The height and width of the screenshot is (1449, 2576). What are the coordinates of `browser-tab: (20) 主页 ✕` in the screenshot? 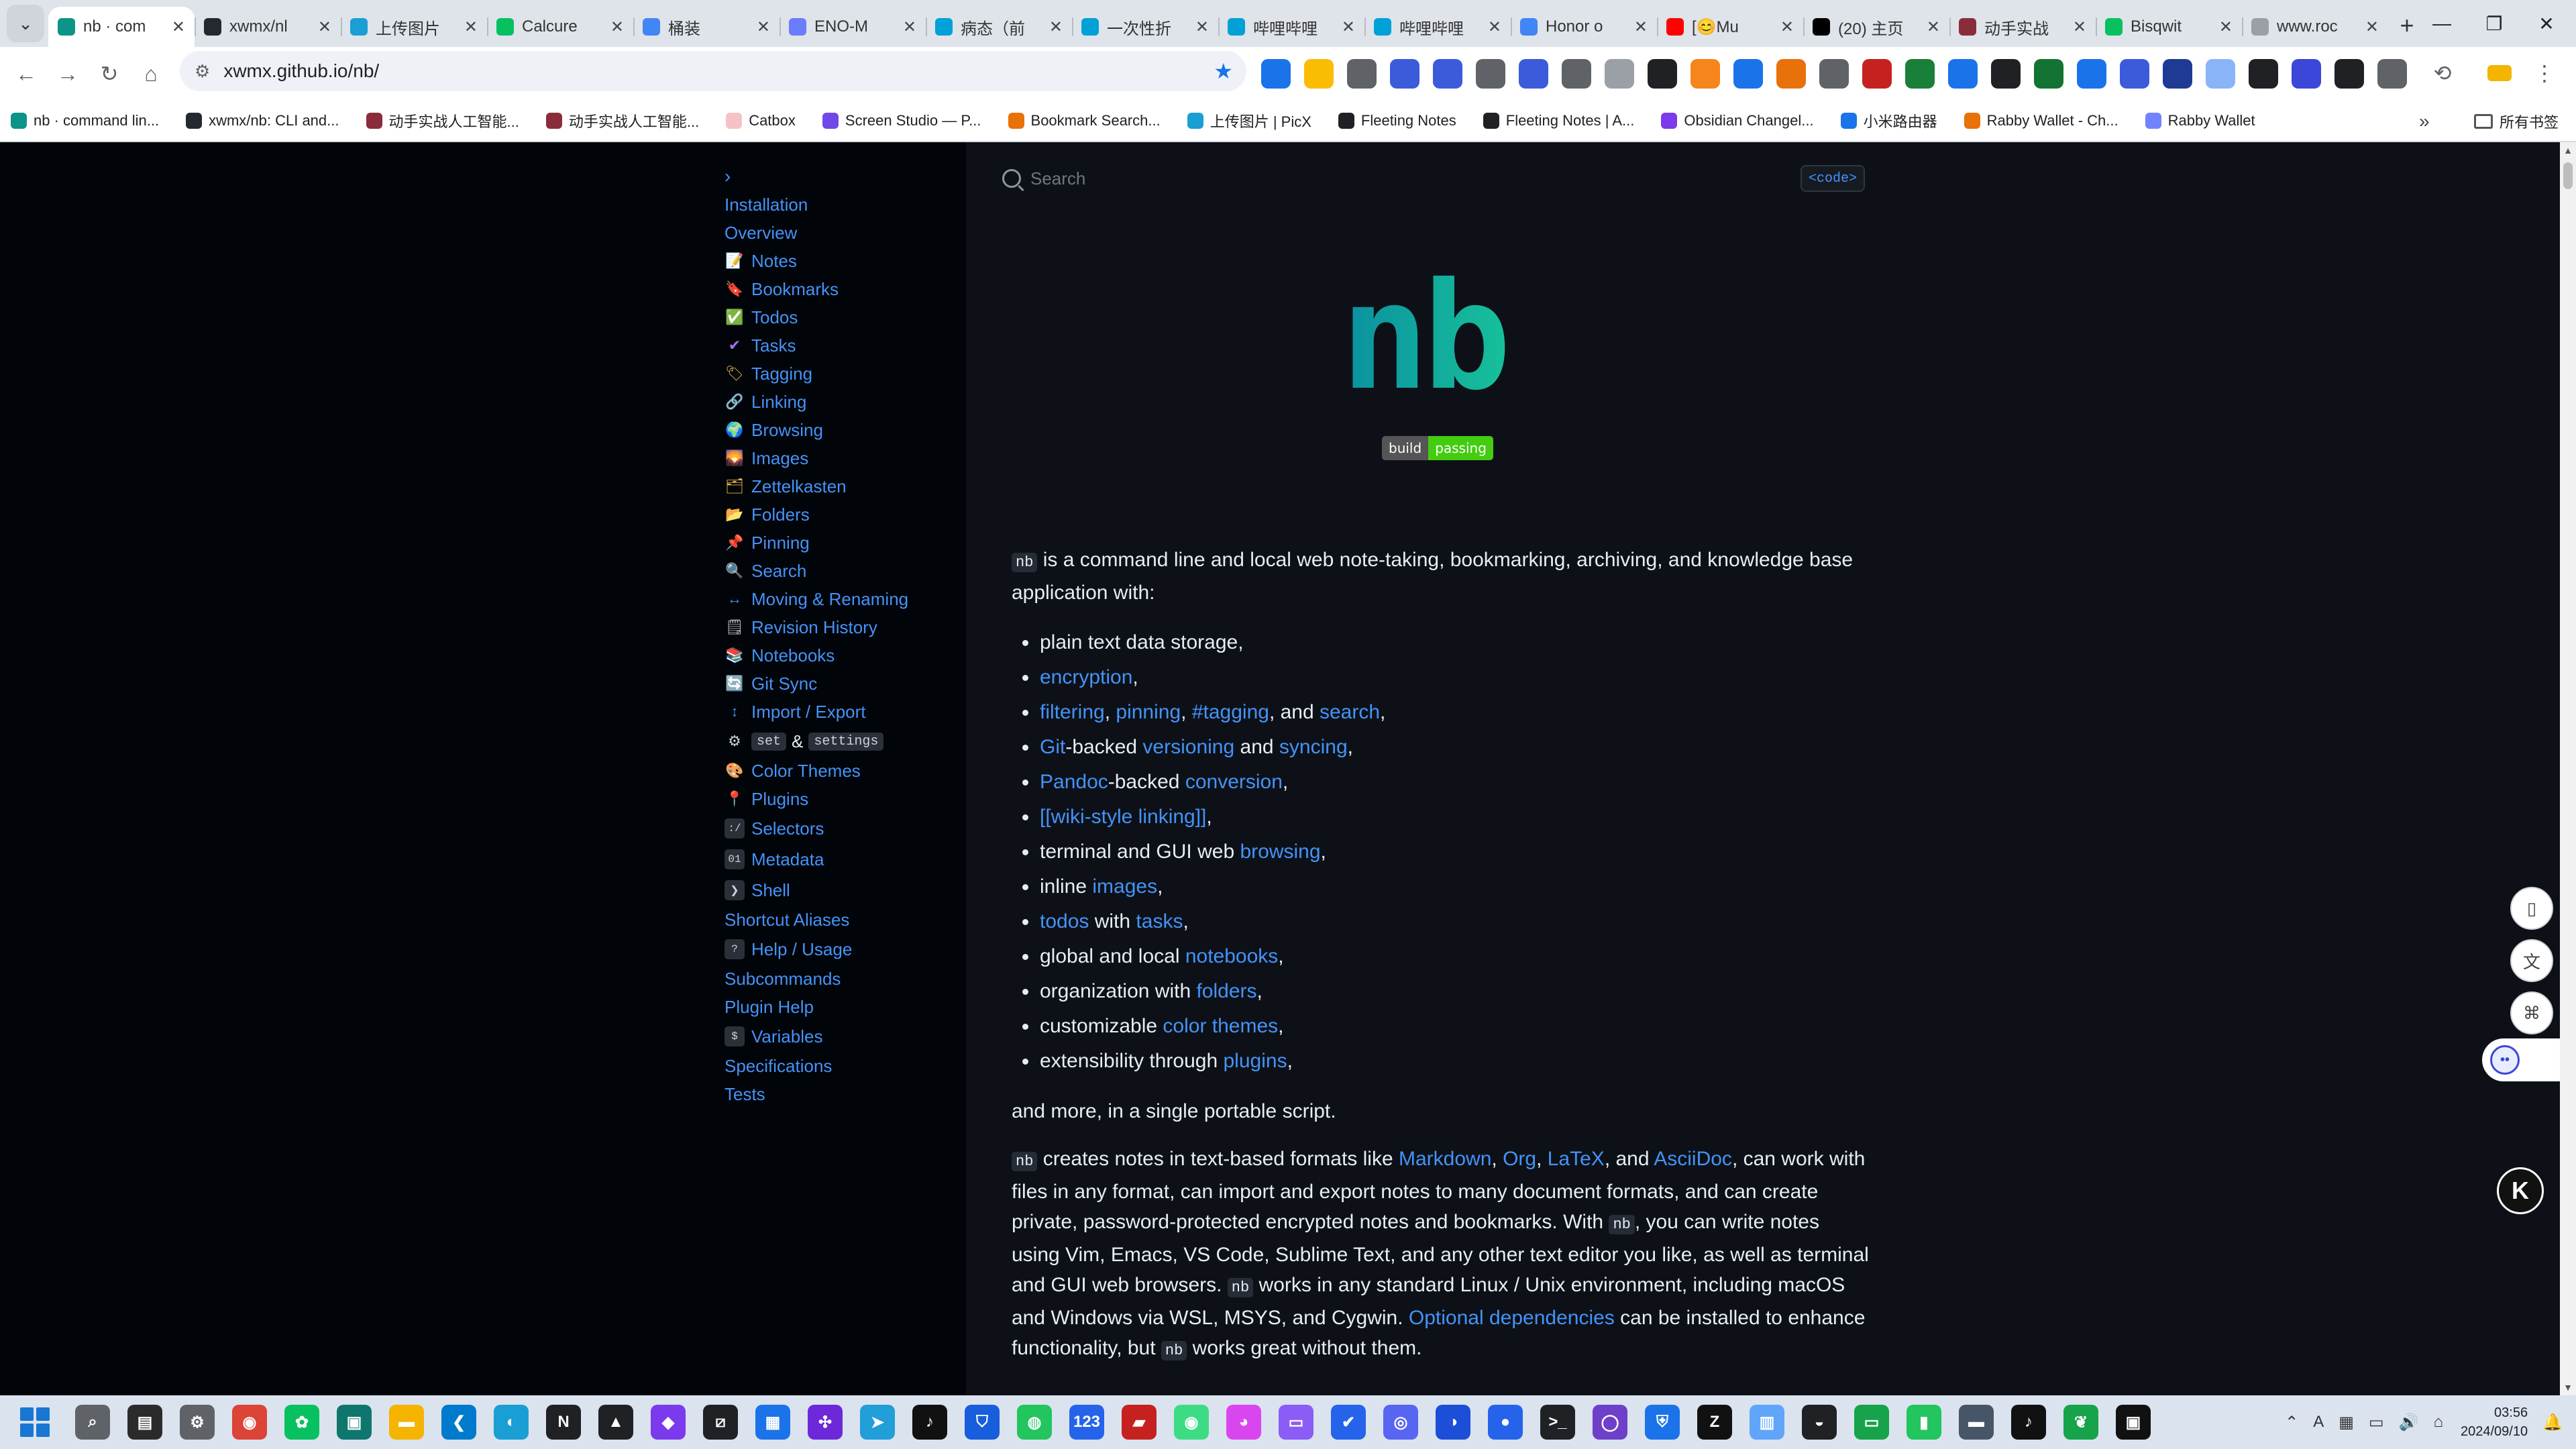 It's located at (1876, 27).